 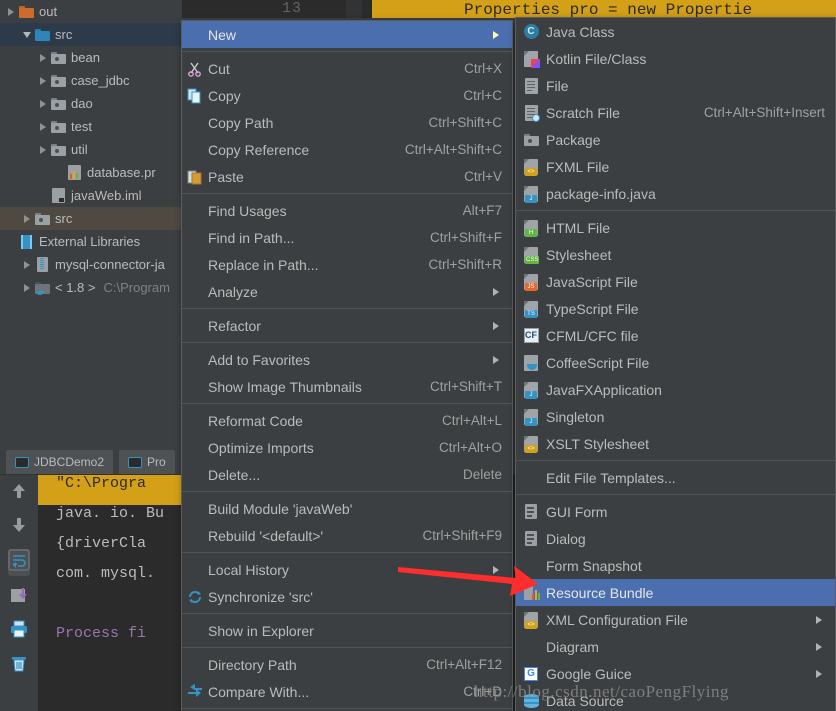 What do you see at coordinates (675, 389) in the screenshot?
I see `menu-item-javafxapplication: J JavaFXApplication` at bounding box center [675, 389].